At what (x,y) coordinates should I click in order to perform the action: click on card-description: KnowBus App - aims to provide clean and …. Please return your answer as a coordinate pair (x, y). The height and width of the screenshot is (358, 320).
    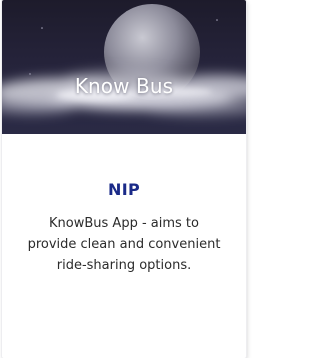
    Looking at the image, I should click on (124, 244).